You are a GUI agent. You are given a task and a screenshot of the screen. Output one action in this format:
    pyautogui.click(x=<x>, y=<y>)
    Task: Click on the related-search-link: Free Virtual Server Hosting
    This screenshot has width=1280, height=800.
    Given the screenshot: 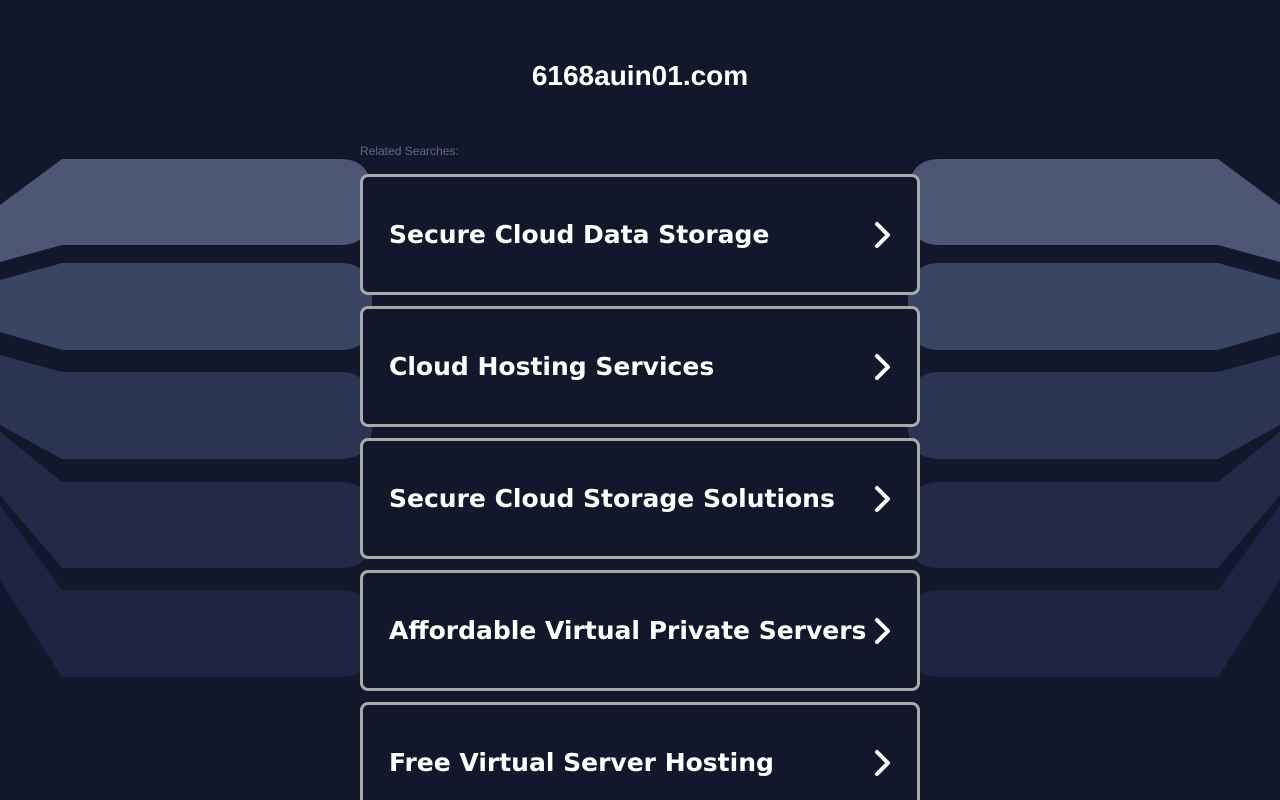 What is the action you would take?
    pyautogui.click(x=640, y=751)
    